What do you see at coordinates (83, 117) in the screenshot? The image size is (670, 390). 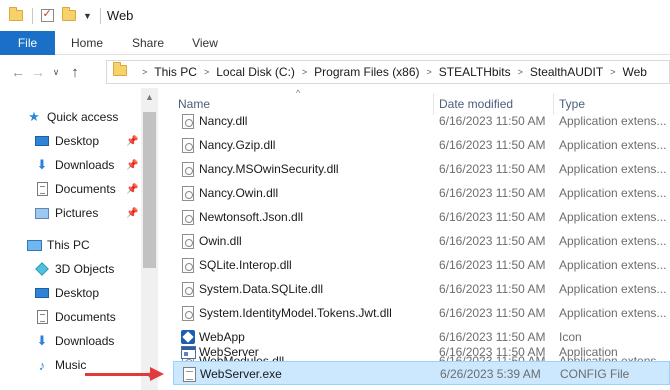 I see `nav-label: Quick access` at bounding box center [83, 117].